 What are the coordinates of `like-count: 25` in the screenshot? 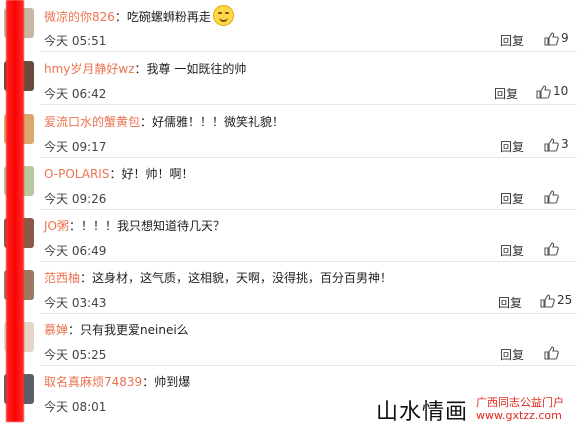 It's located at (565, 300).